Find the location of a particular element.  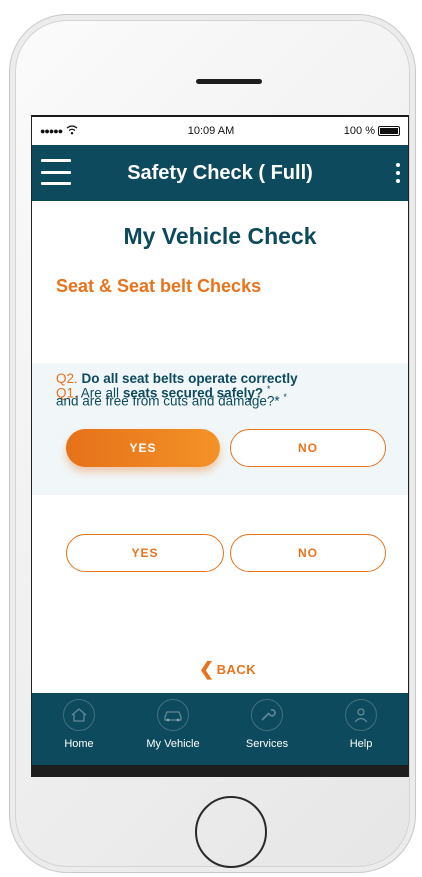

back-link: ❮ BACK is located at coordinates (228, 669).